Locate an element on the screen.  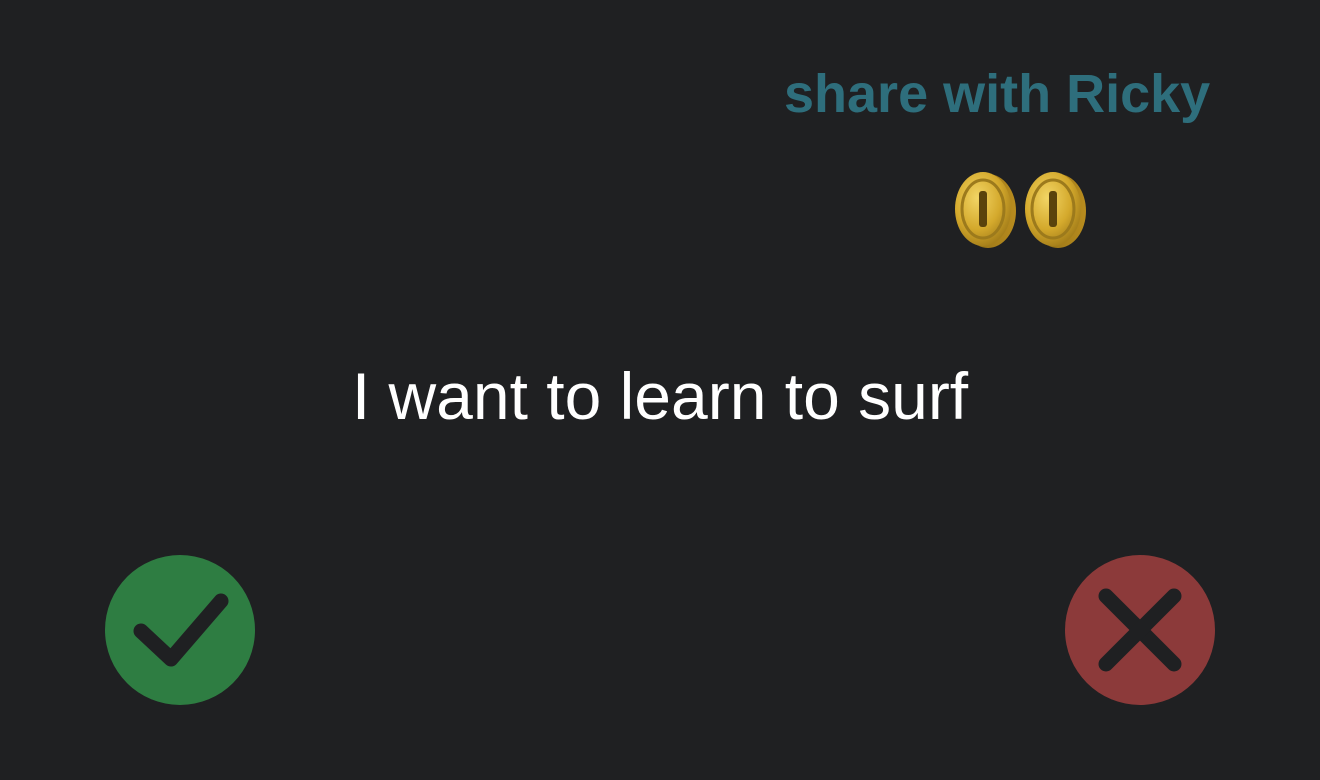
accept-button is located at coordinates (180, 630).